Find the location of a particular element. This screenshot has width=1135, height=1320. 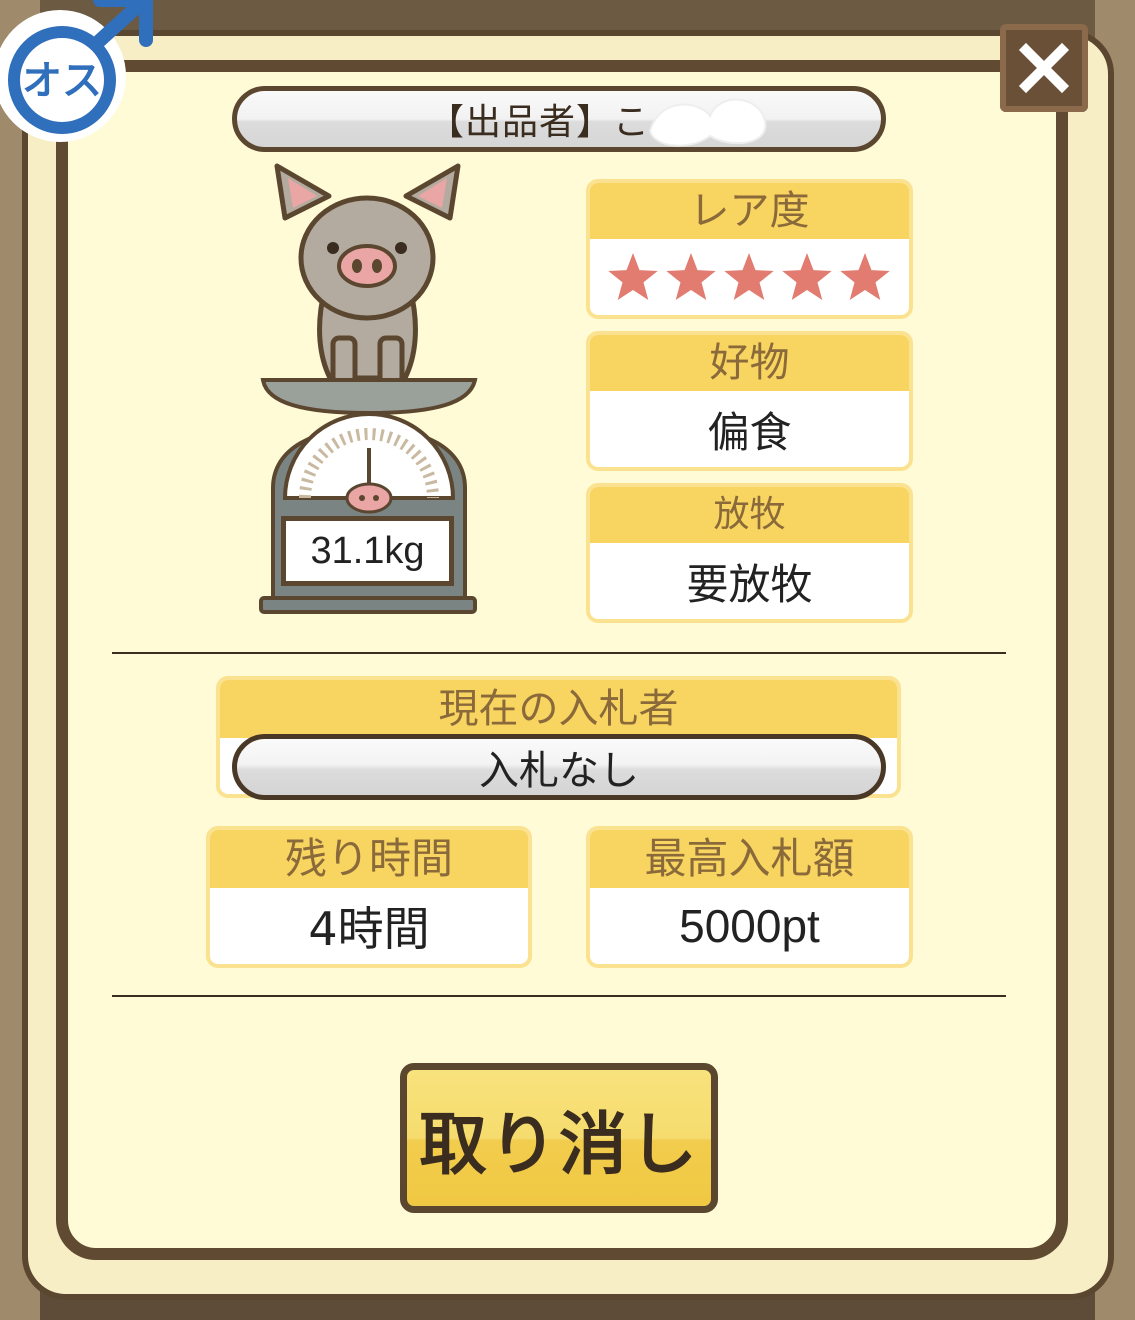

cancel-bid-button: 取り消し is located at coordinates (559, 1138).